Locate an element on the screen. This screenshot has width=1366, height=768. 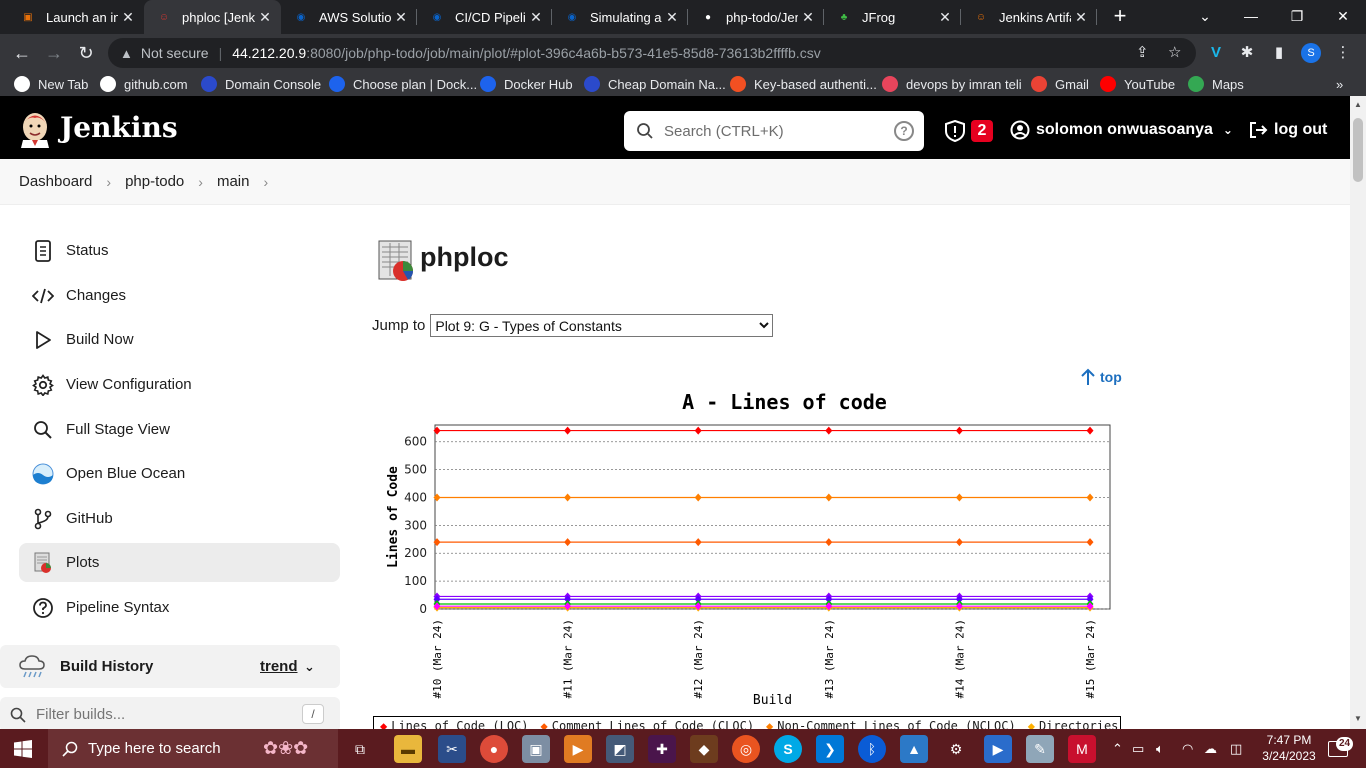
tray-chevron-up-icon: ⌃ is located at coordinates (1117, 748).